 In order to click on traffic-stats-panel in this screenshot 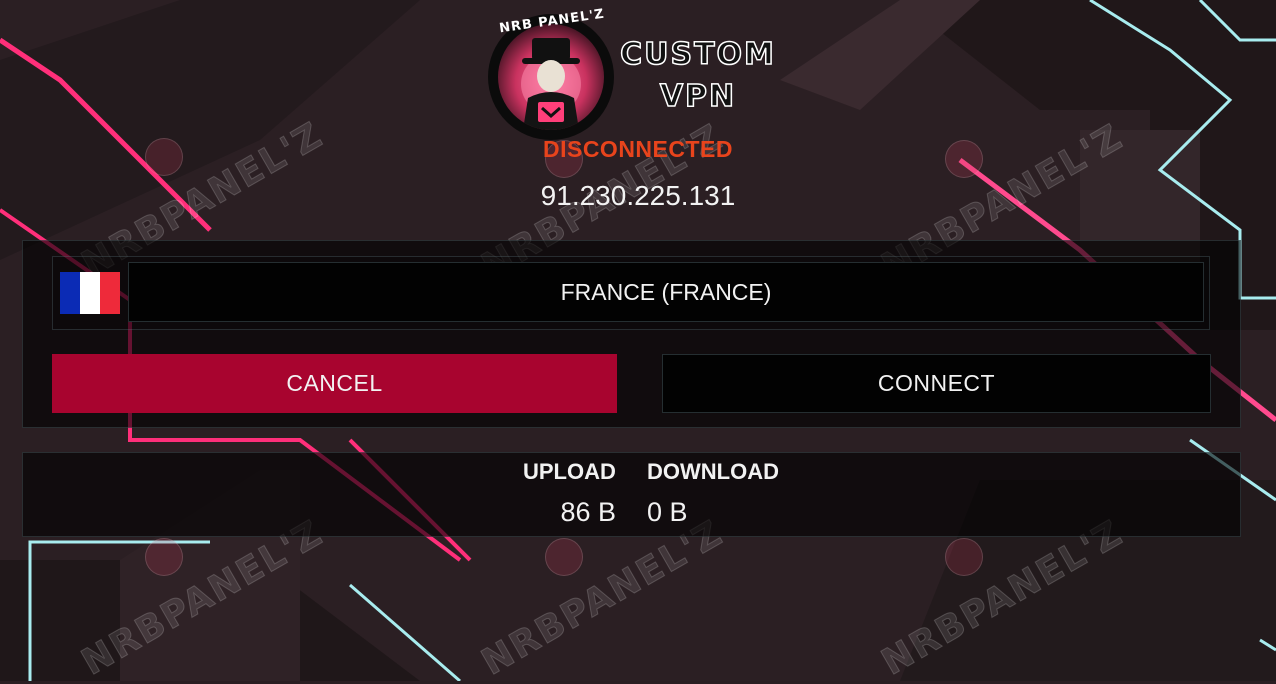, I will do `click(631, 494)`.